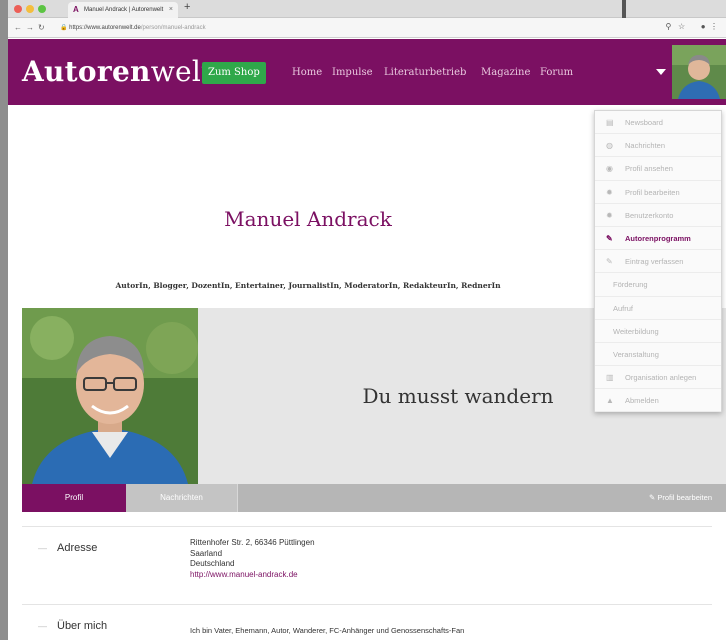  Describe the element at coordinates (105, 28) in the screenshot. I see `url-host: https://www.autorenwelt.de` at that location.